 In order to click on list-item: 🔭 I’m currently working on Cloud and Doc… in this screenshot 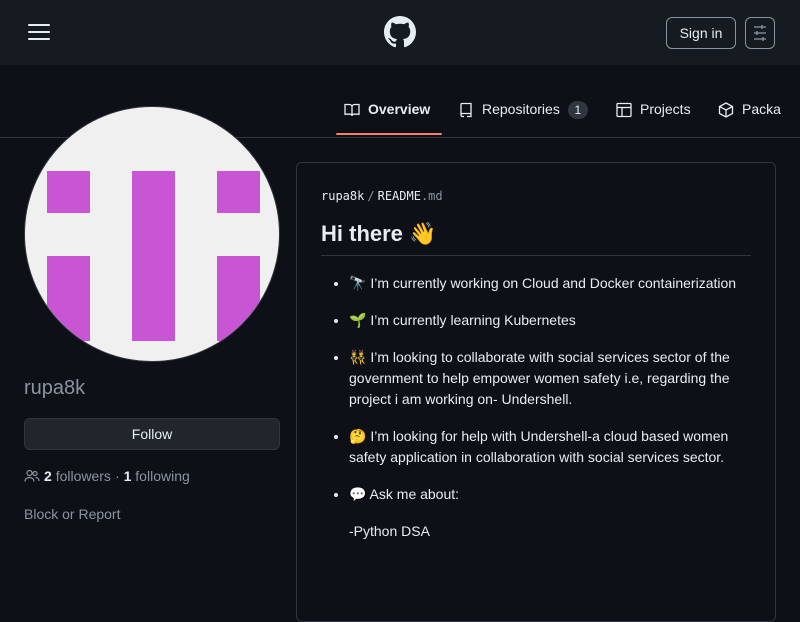, I will do `click(544, 283)`.